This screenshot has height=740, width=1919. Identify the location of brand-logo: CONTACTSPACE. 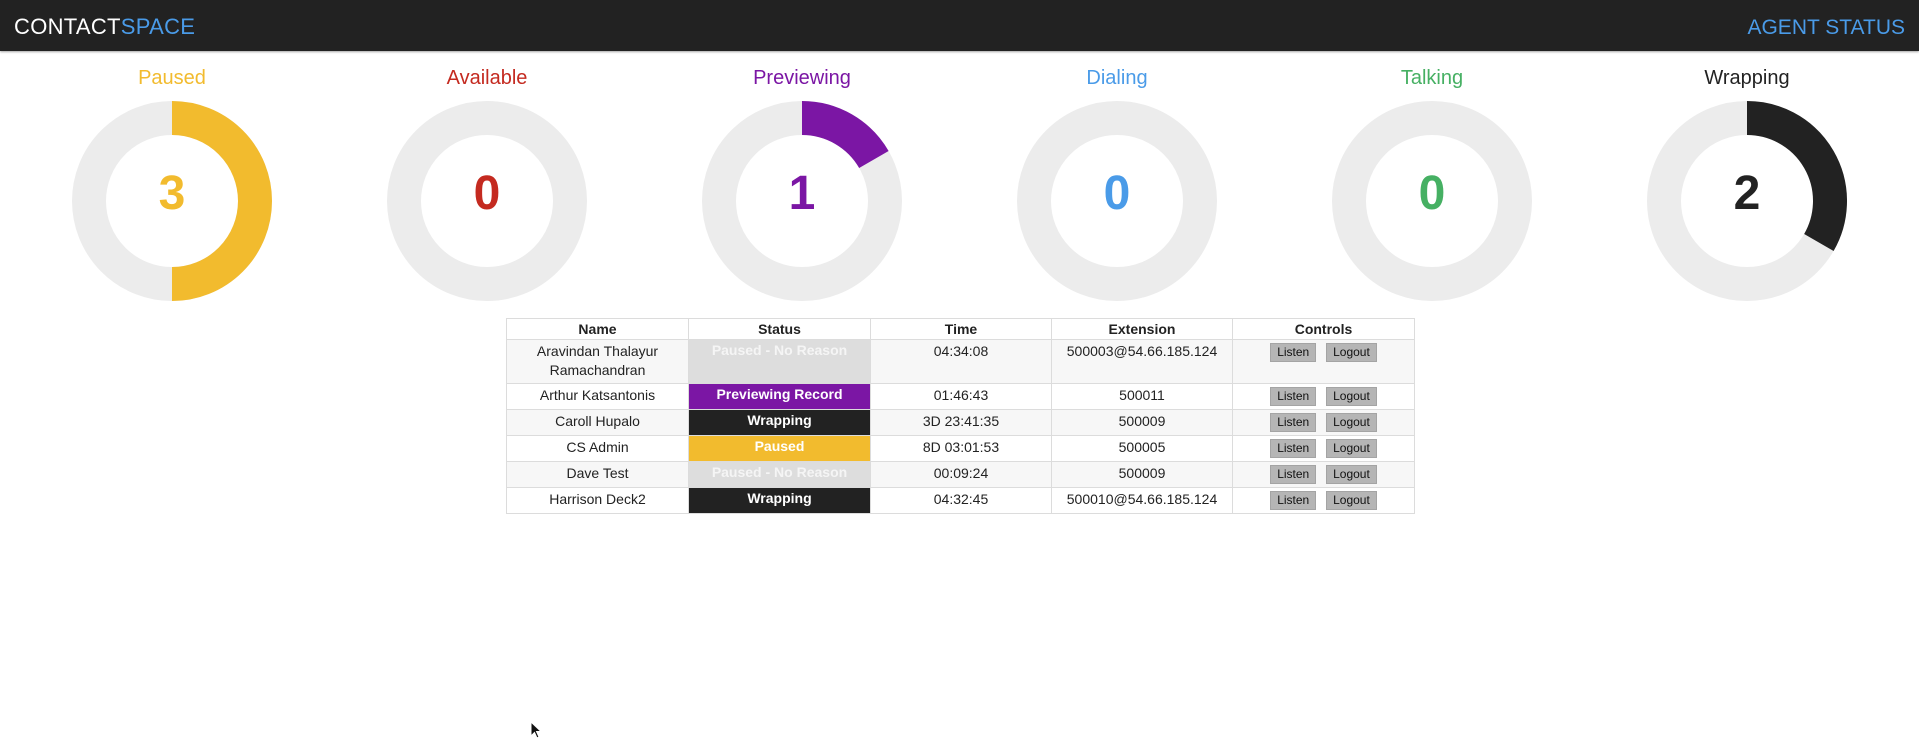
(104, 27).